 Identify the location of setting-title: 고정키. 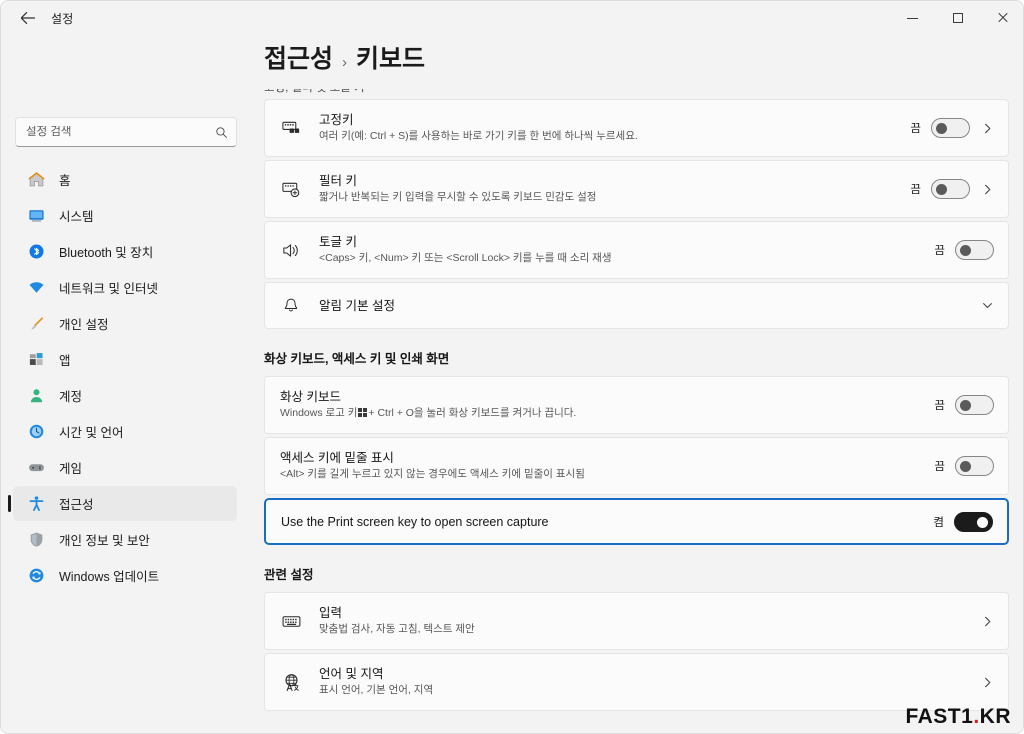
(336, 120).